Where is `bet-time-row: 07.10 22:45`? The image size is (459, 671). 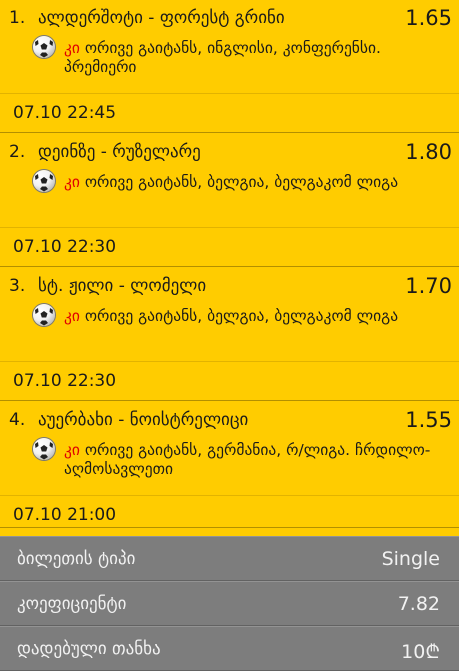
bet-time-row: 07.10 22:45 is located at coordinates (229, 113).